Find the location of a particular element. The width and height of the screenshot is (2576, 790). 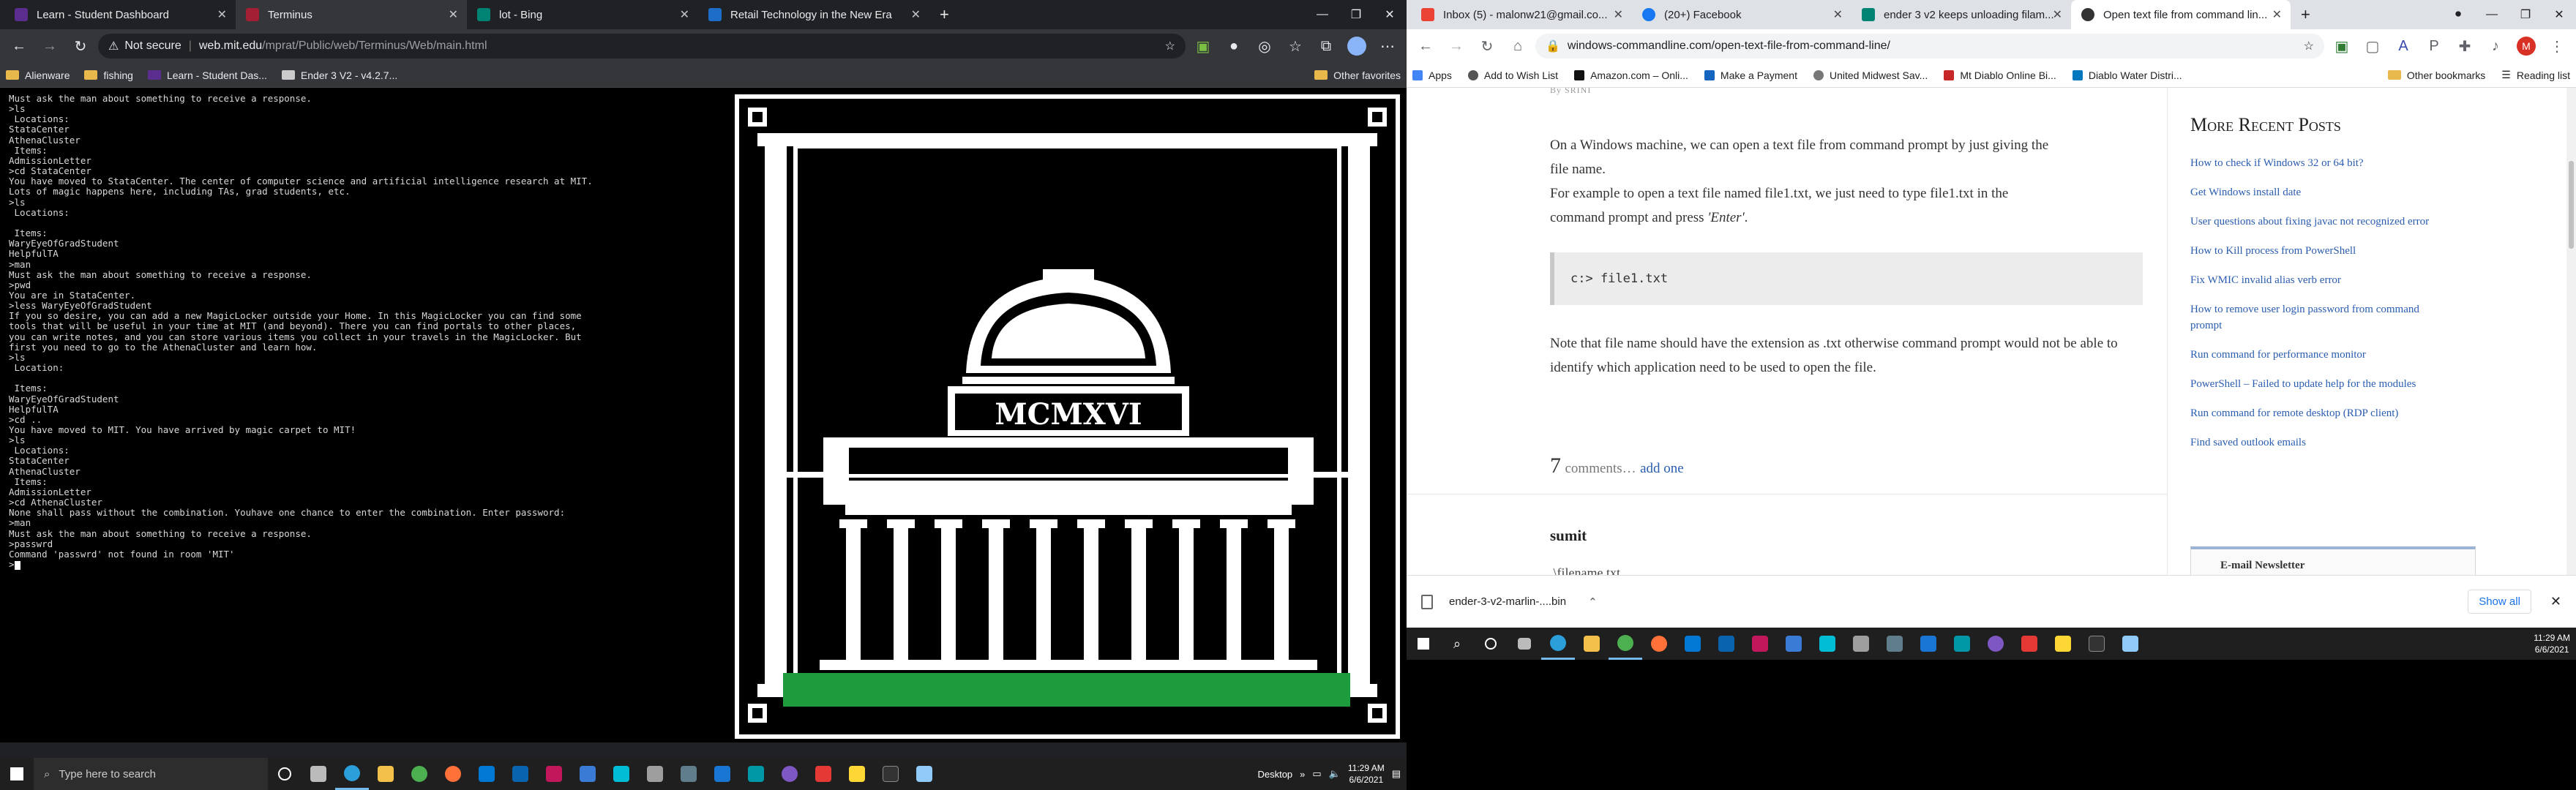

bookmark-apps: Apps is located at coordinates (1432, 75).